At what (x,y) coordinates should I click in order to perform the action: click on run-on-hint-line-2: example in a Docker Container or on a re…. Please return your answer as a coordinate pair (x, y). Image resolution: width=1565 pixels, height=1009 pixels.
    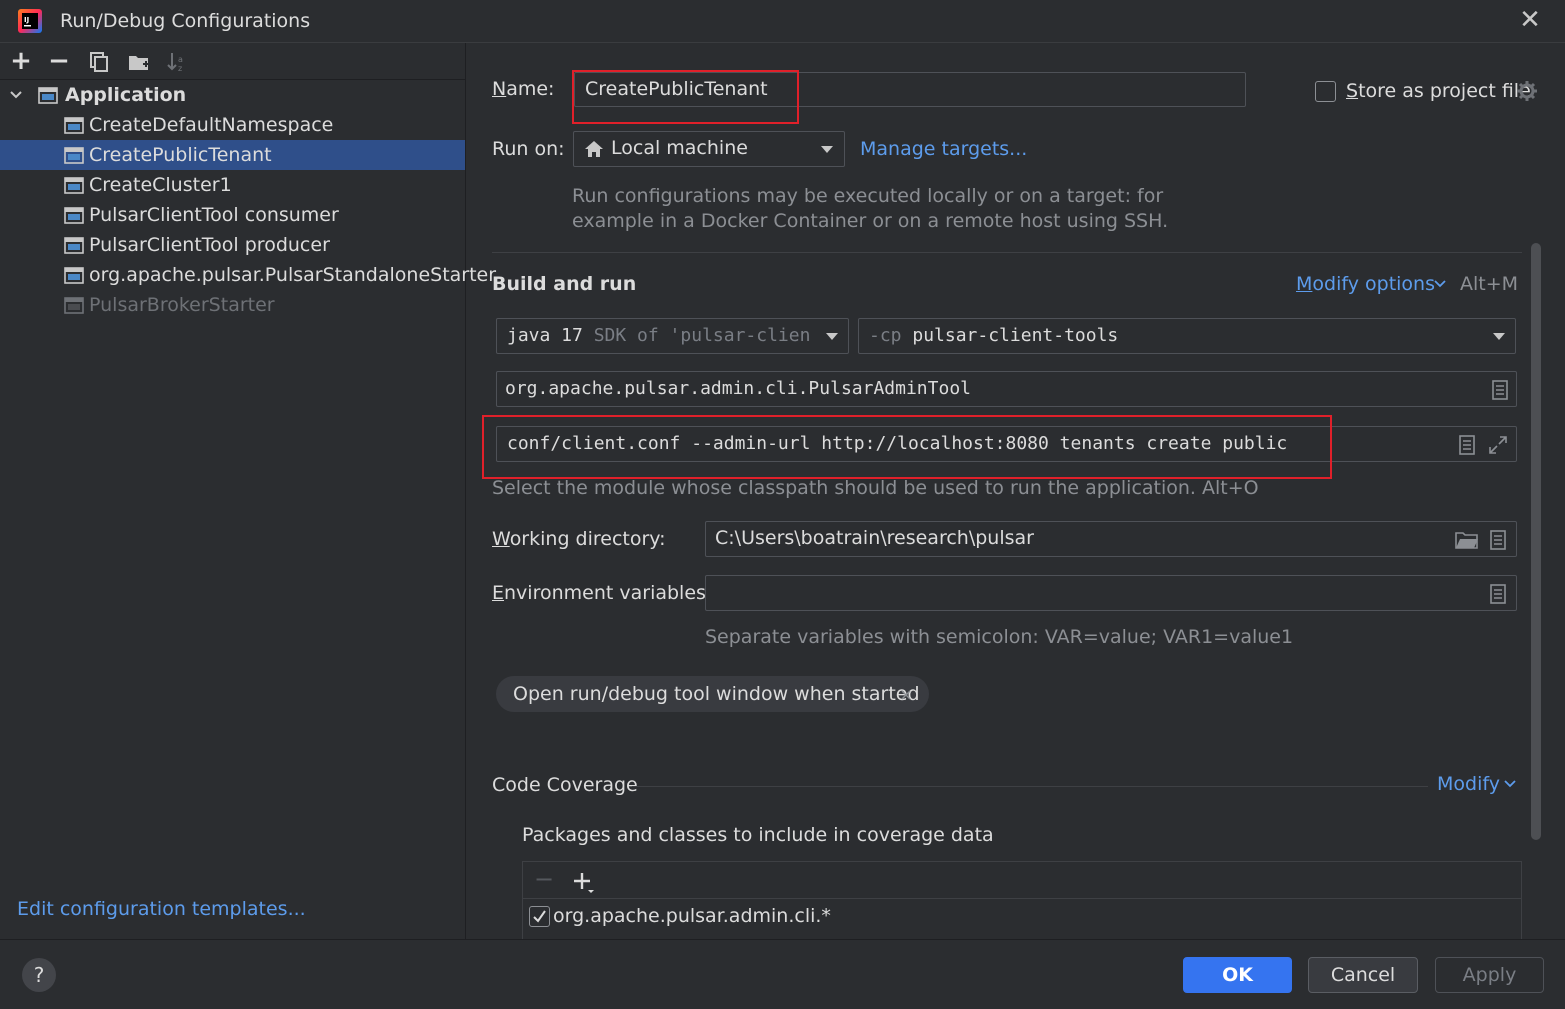
    Looking at the image, I should click on (870, 221).